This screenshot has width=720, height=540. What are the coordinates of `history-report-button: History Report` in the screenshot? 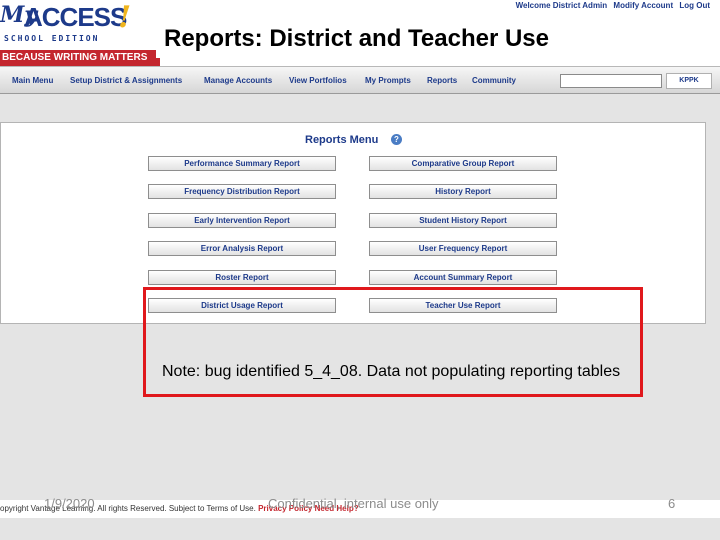 It's located at (463, 191).